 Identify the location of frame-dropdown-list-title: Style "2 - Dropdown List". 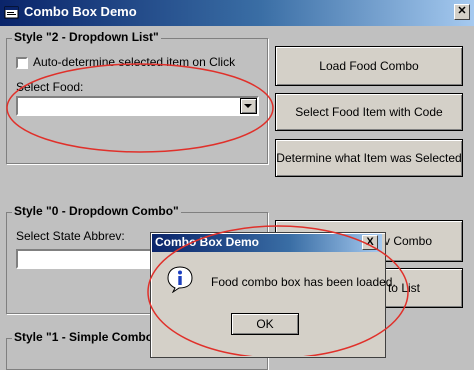
(86, 37).